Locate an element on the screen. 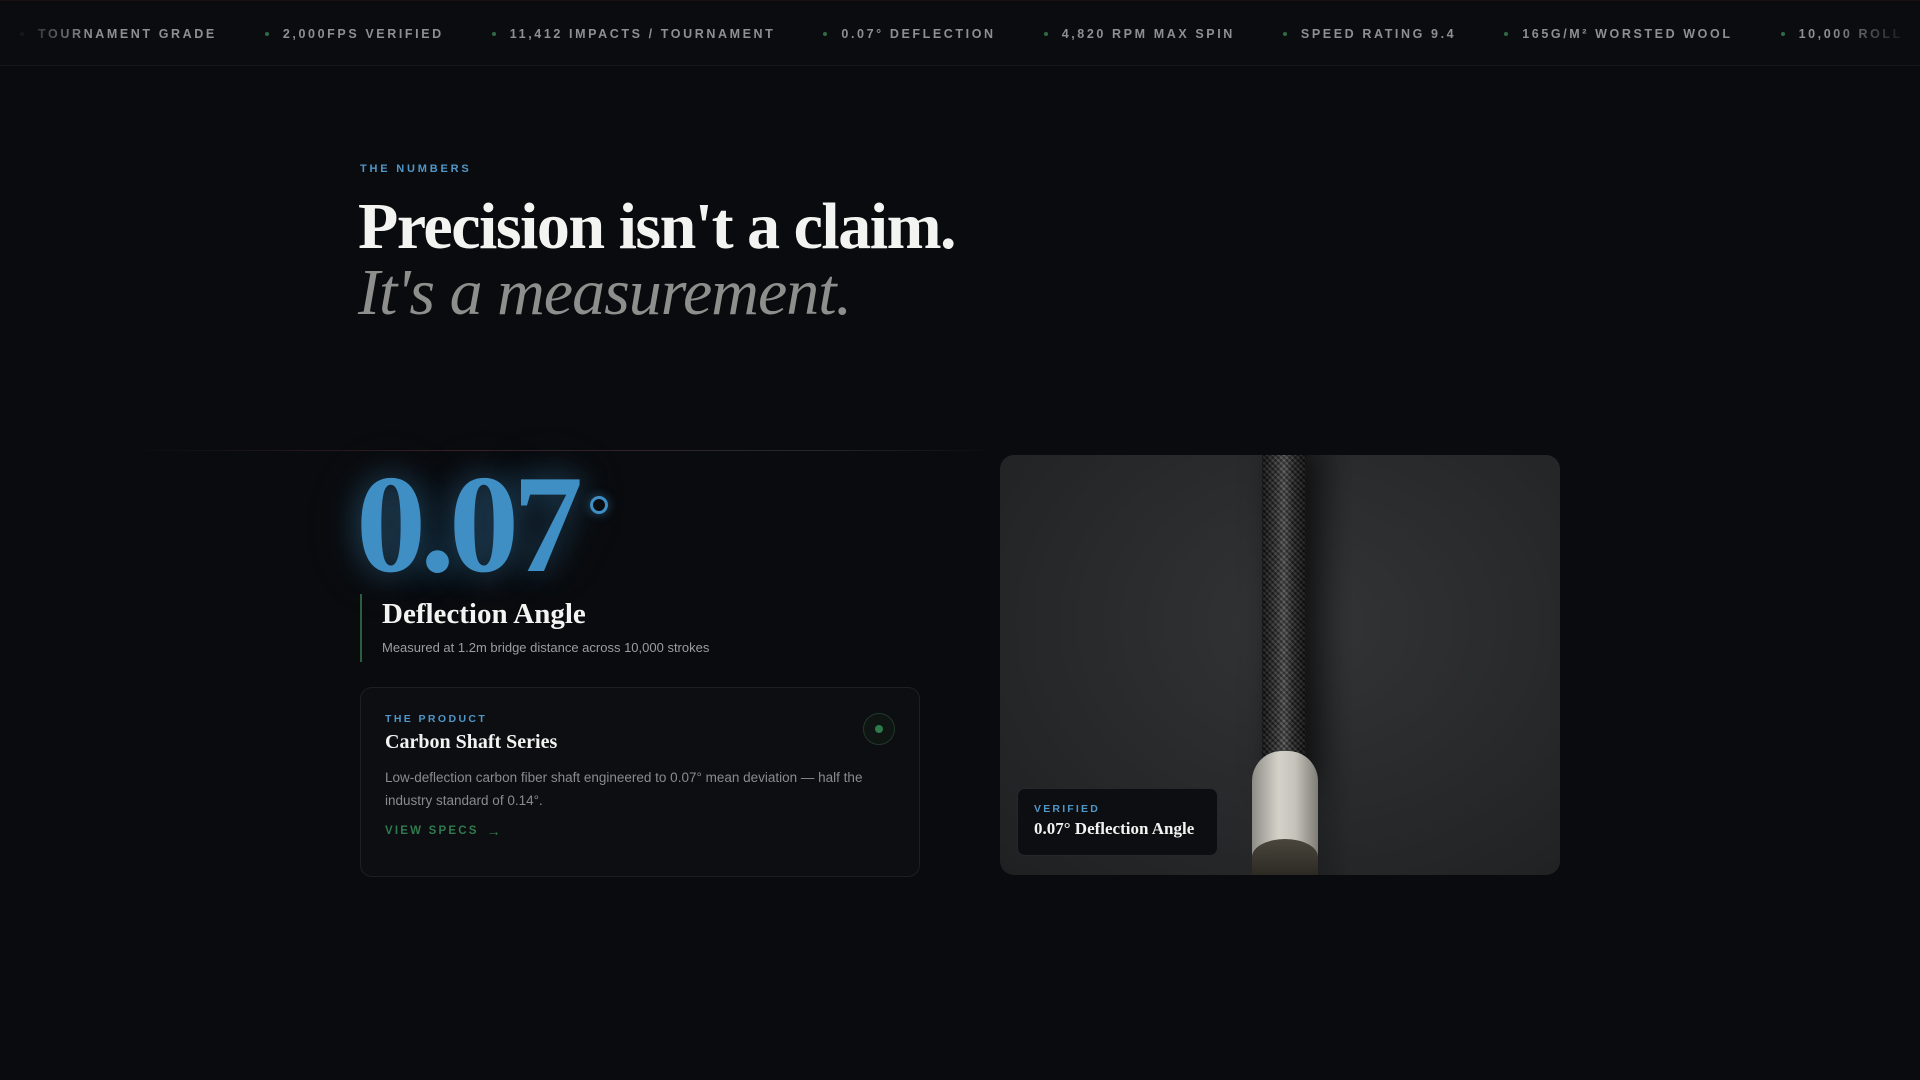  stat-value: 0.07 is located at coordinates (469, 524).